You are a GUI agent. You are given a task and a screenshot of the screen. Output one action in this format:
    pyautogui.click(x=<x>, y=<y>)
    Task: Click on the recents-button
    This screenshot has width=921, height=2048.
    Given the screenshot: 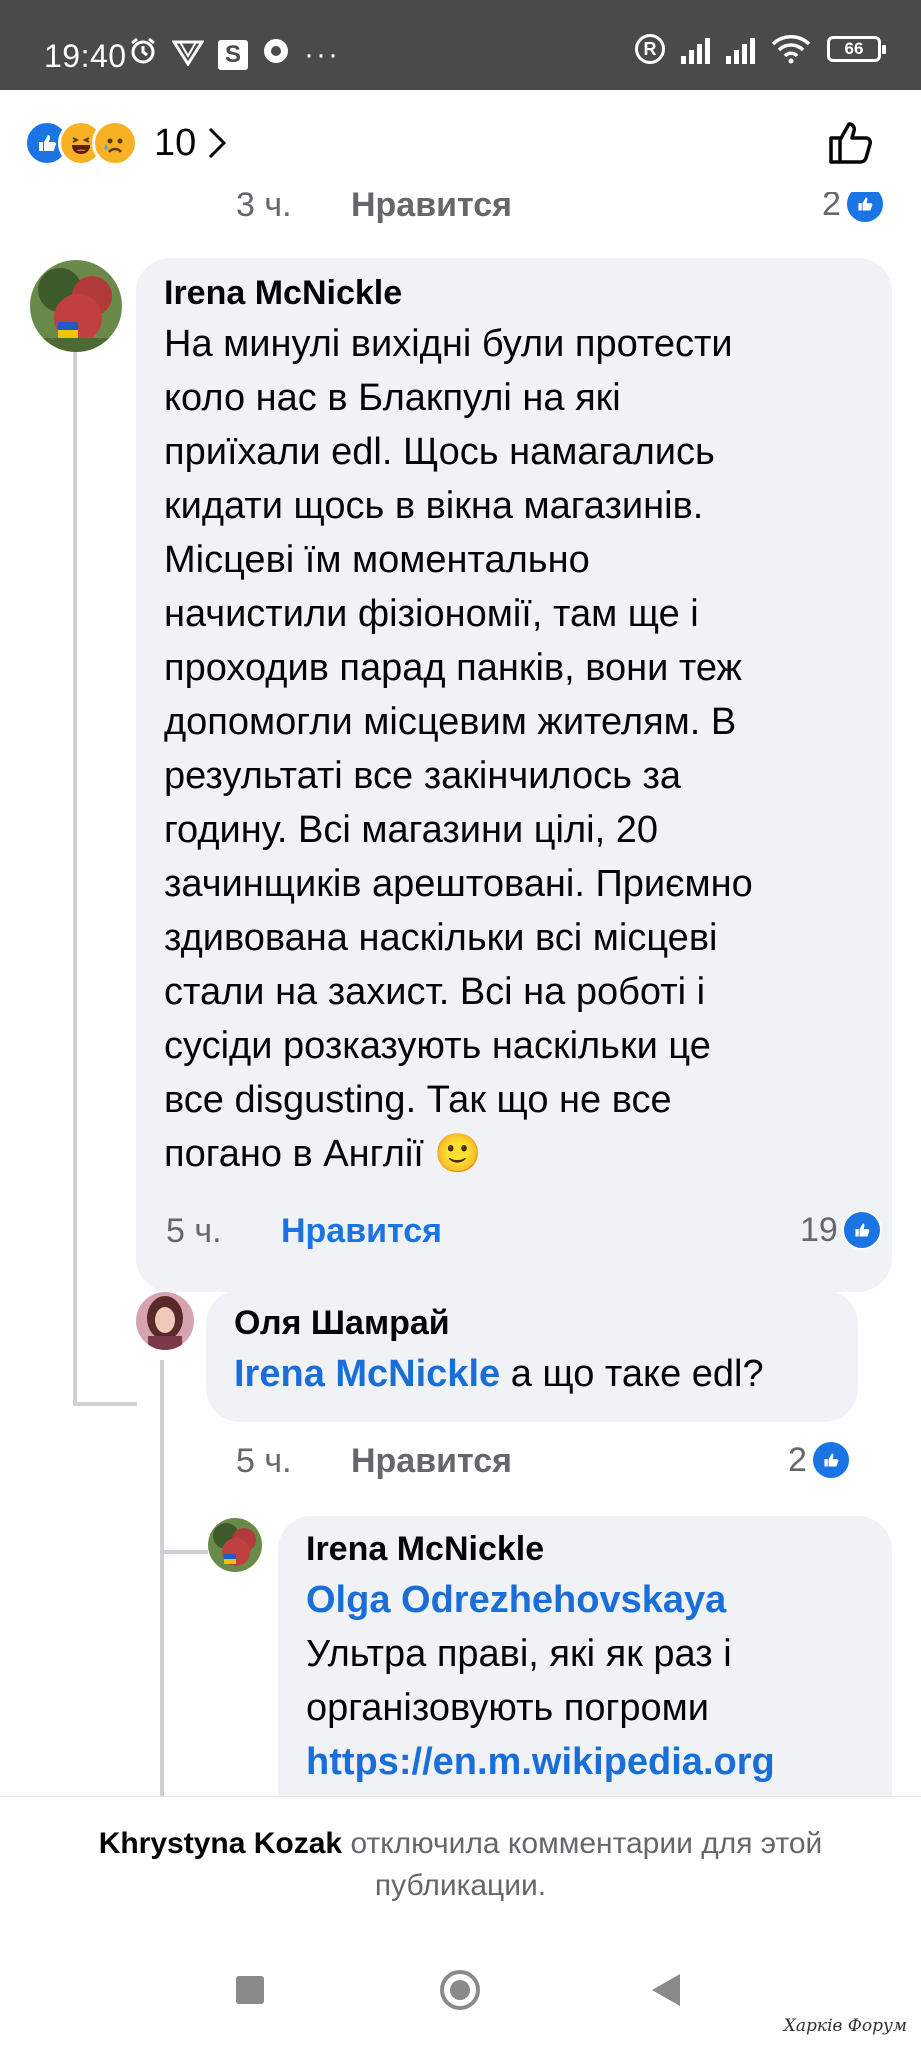 What is the action you would take?
    pyautogui.click(x=250, y=1990)
    